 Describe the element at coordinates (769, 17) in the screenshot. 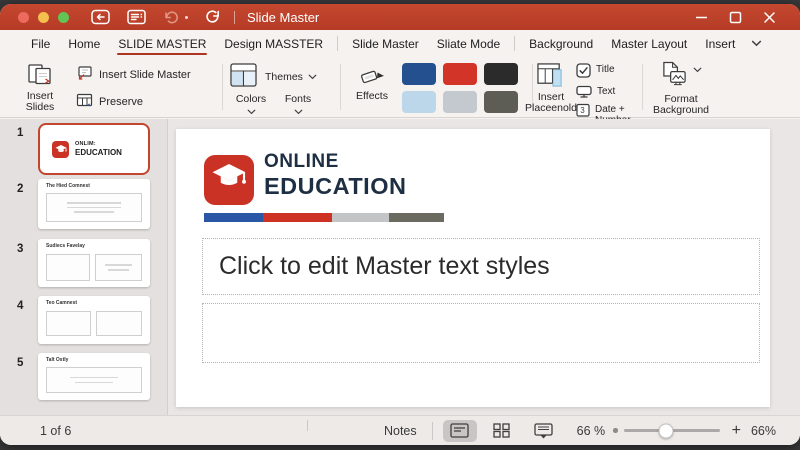

I see `close-icon` at that location.